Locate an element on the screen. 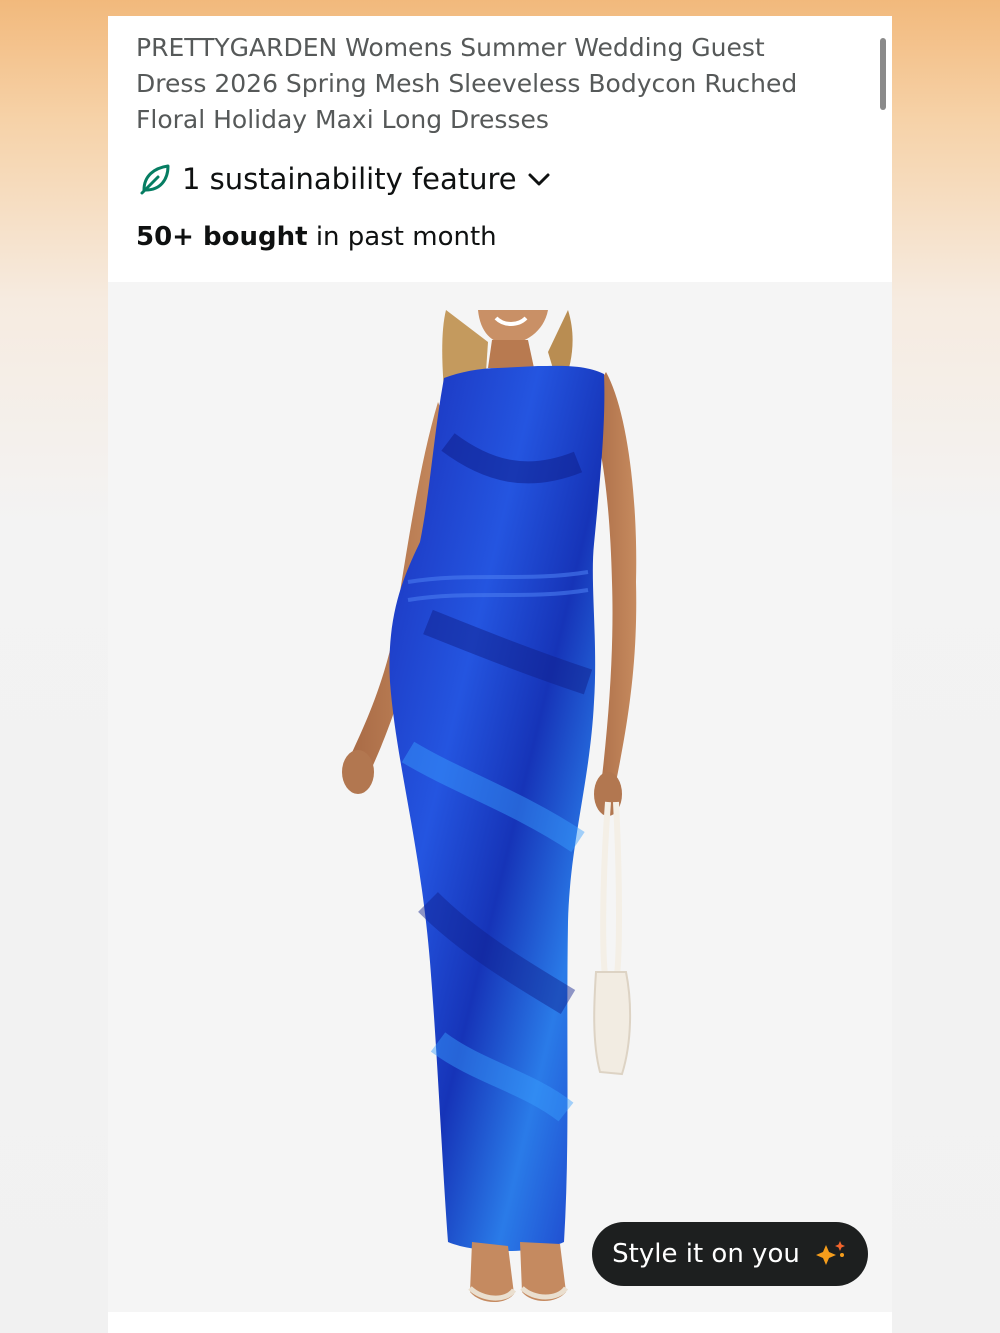 The width and height of the screenshot is (1000, 1333). scrollbar is located at coordinates (883, 74).